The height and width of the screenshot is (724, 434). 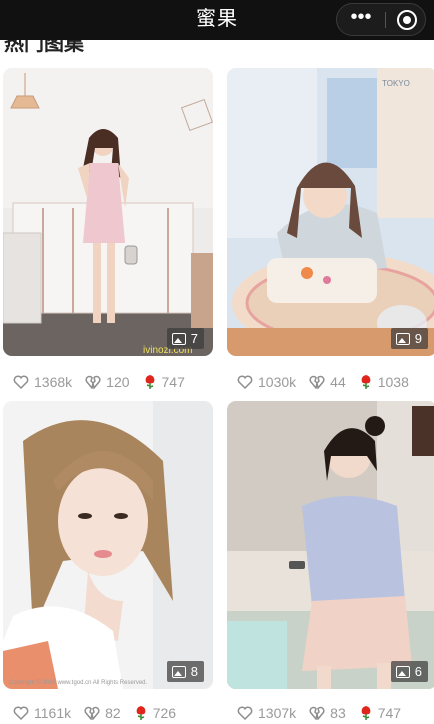 I want to click on broken-heart-count: 44, so click(x=338, y=382).